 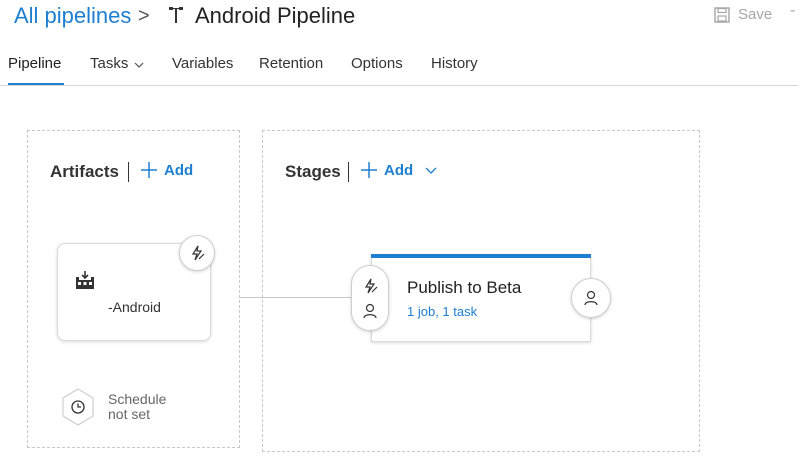 What do you see at coordinates (275, 15) in the screenshot?
I see `page-title: Android Pipeline` at bounding box center [275, 15].